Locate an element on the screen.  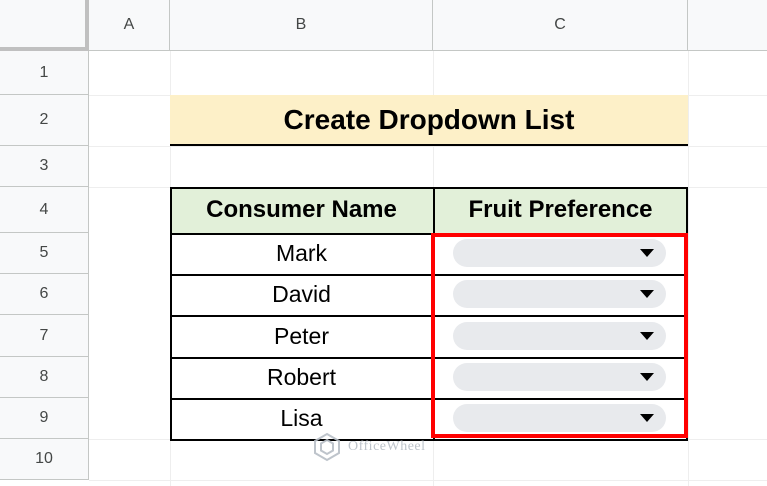
column-header-d is located at coordinates (727, 25).